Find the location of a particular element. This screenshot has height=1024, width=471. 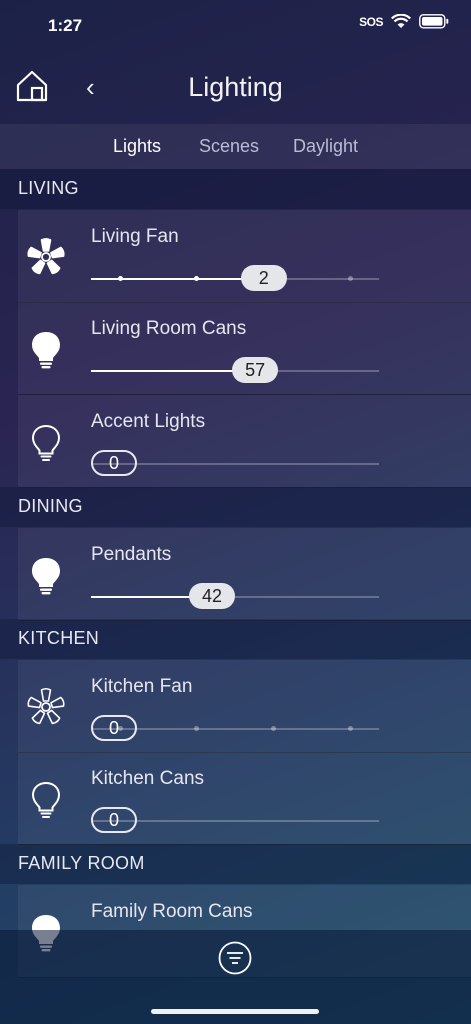

section-header-living: LIVING is located at coordinates (235, 189).